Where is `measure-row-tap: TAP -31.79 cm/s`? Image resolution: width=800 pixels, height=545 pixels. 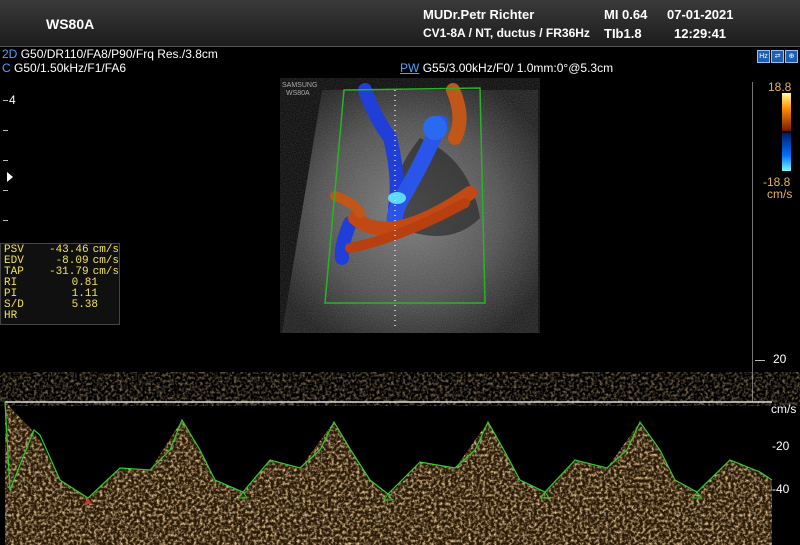 measure-row-tap: TAP -31.79 cm/s is located at coordinates (61, 272).